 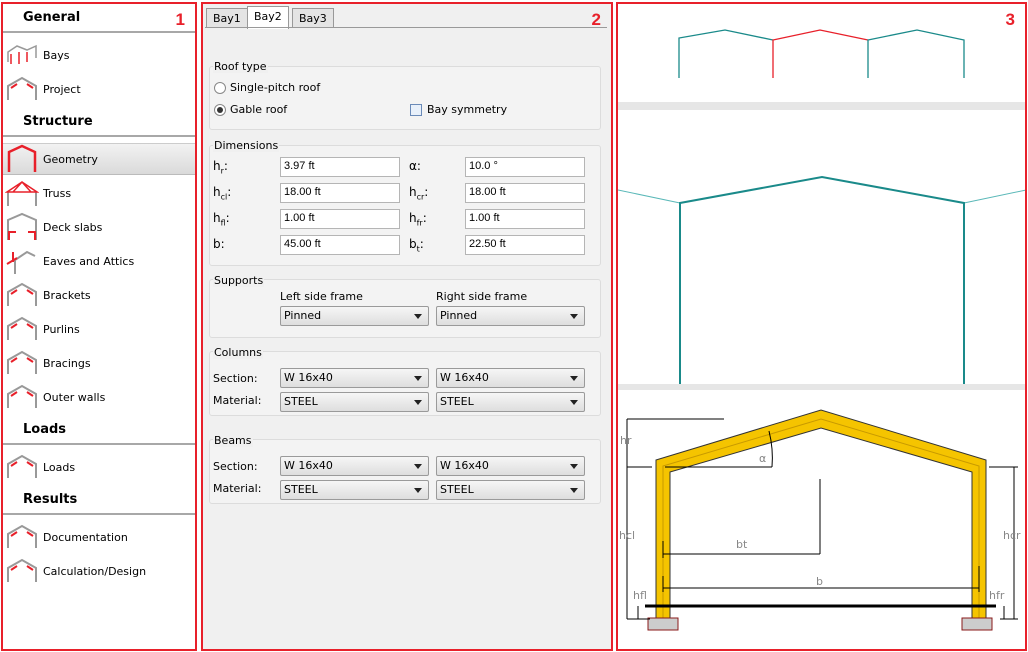 What do you see at coordinates (99, 124) in the screenshot?
I see `section-structure: Structure` at bounding box center [99, 124].